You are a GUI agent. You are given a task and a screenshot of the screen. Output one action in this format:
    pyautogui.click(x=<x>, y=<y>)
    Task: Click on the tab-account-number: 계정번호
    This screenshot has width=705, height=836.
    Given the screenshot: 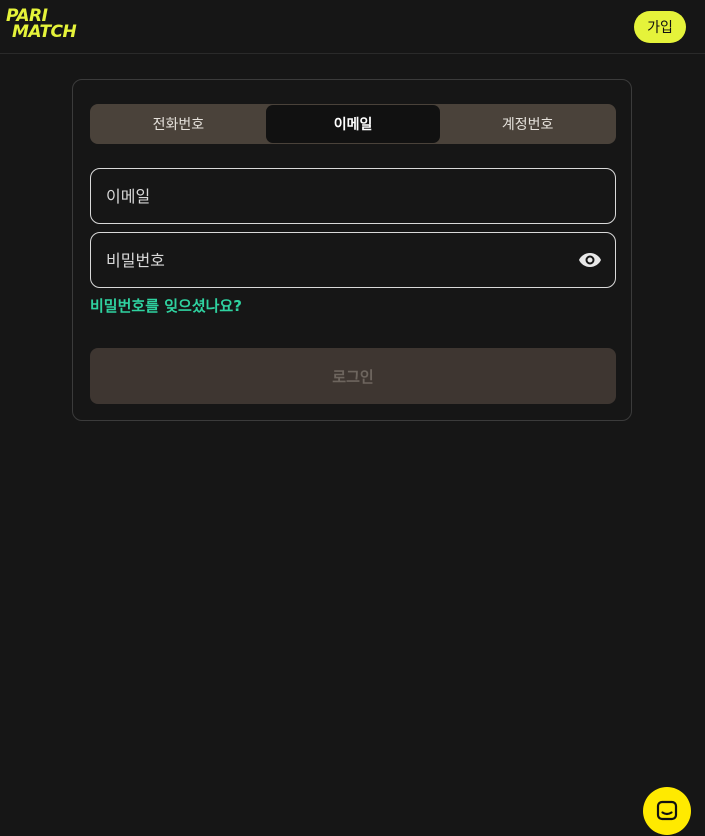 What is the action you would take?
    pyautogui.click(x=527, y=124)
    